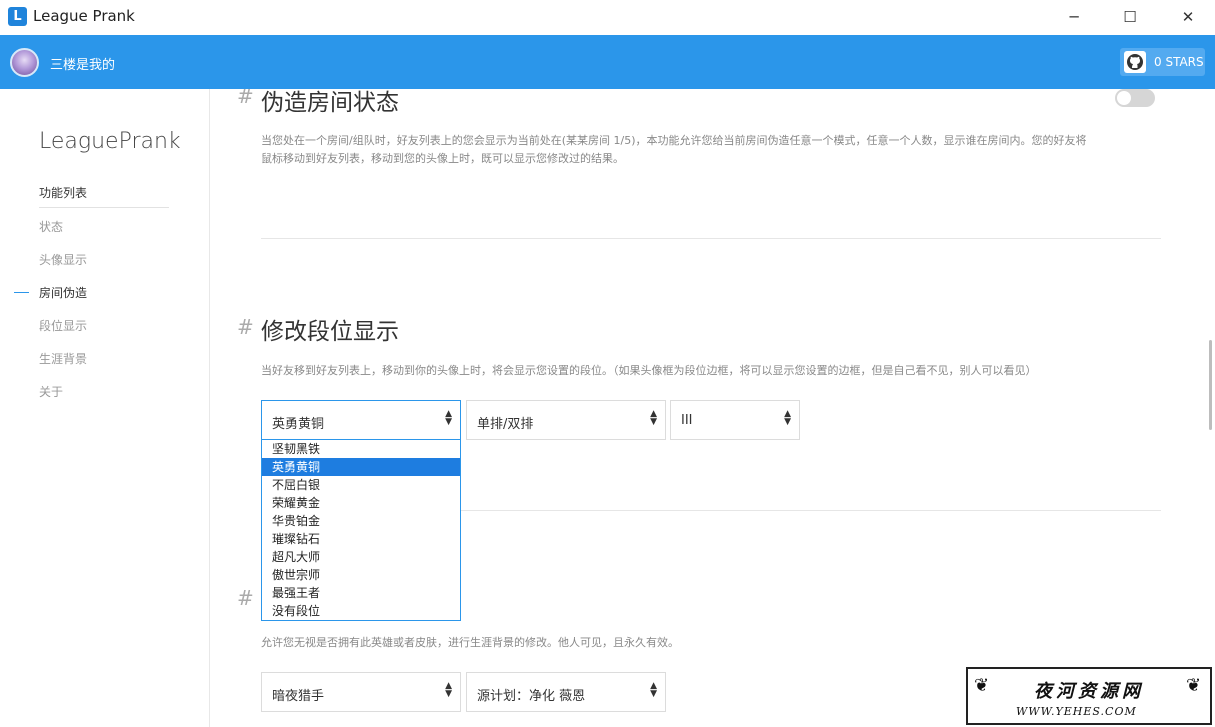 The height and width of the screenshot is (727, 1215). I want to click on room-fake-toggle, so click(1135, 98).